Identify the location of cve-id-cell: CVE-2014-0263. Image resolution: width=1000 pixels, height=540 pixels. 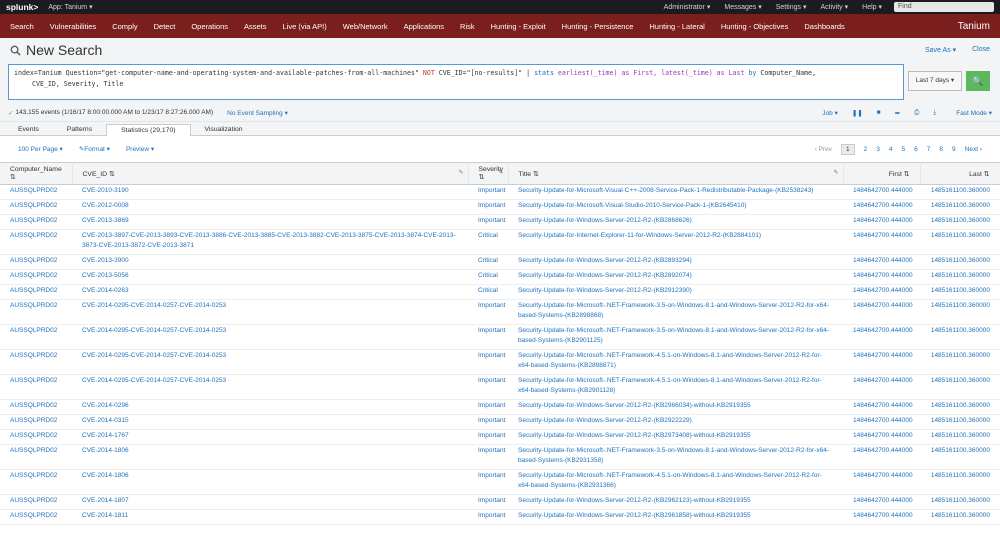
(270, 292).